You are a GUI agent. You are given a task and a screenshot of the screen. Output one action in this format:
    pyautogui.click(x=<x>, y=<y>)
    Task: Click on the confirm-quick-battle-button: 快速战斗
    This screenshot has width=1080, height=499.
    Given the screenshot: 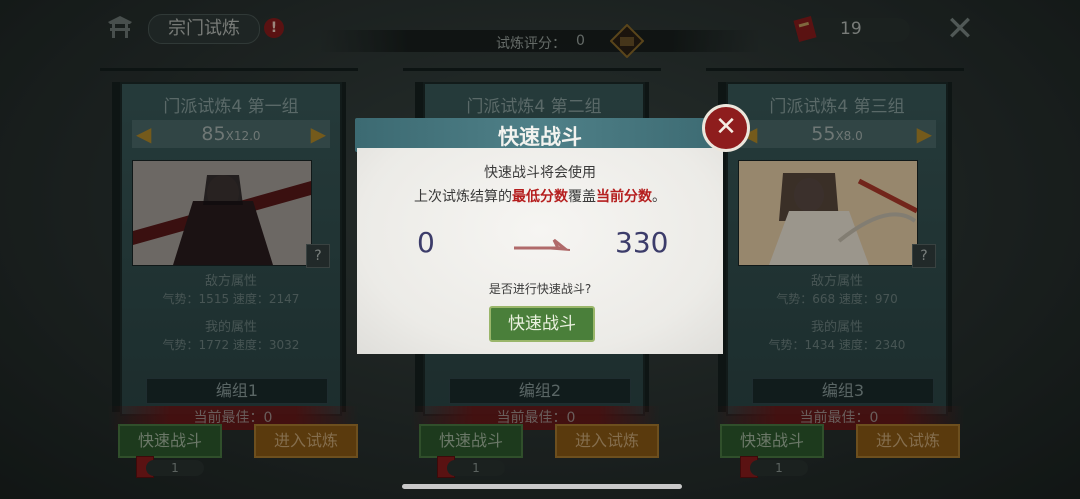 What is the action you would take?
    pyautogui.click(x=542, y=324)
    